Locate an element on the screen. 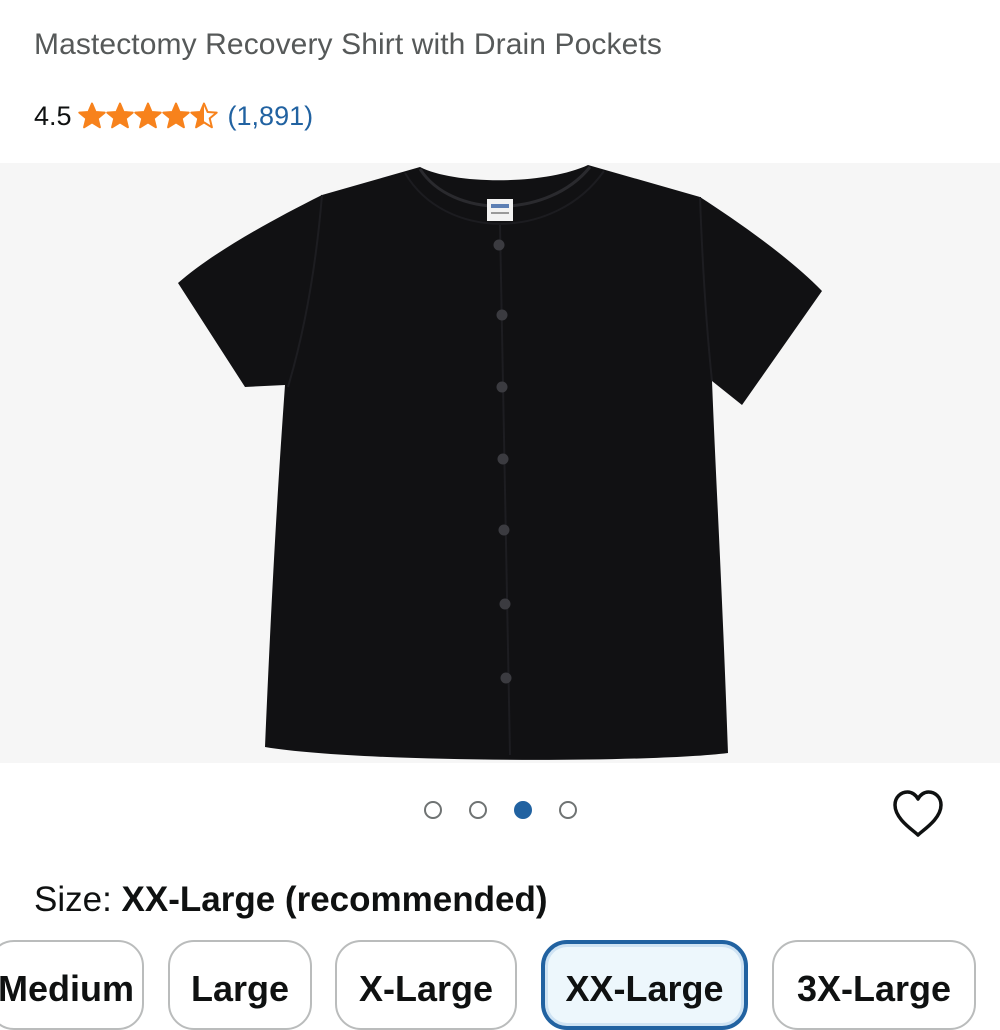 The image size is (1000, 1030). size-label-key: Size: is located at coordinates (73, 899).